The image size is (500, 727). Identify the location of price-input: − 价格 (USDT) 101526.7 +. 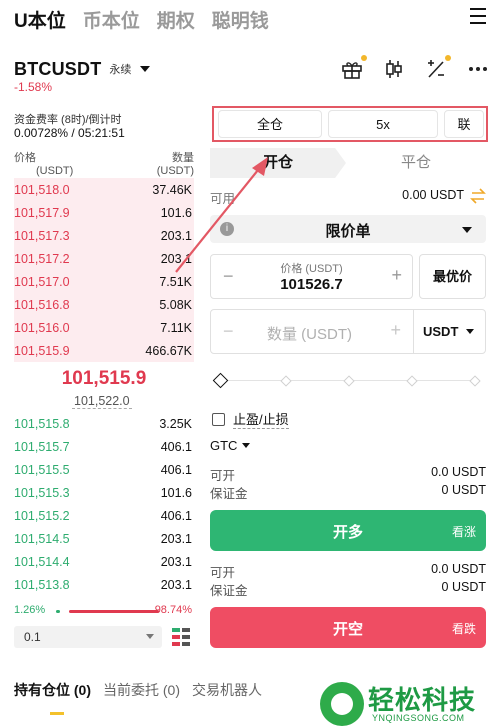
(311, 276).